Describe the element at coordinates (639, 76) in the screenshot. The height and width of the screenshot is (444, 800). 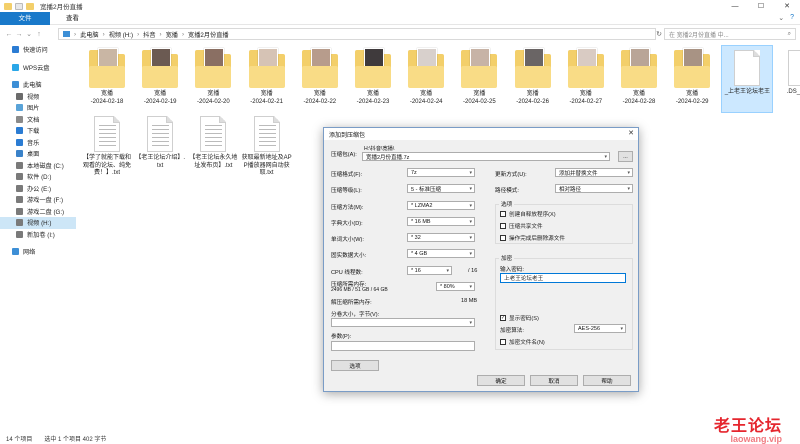
I see `folder-item: 宽播 -2024-02-28` at that location.